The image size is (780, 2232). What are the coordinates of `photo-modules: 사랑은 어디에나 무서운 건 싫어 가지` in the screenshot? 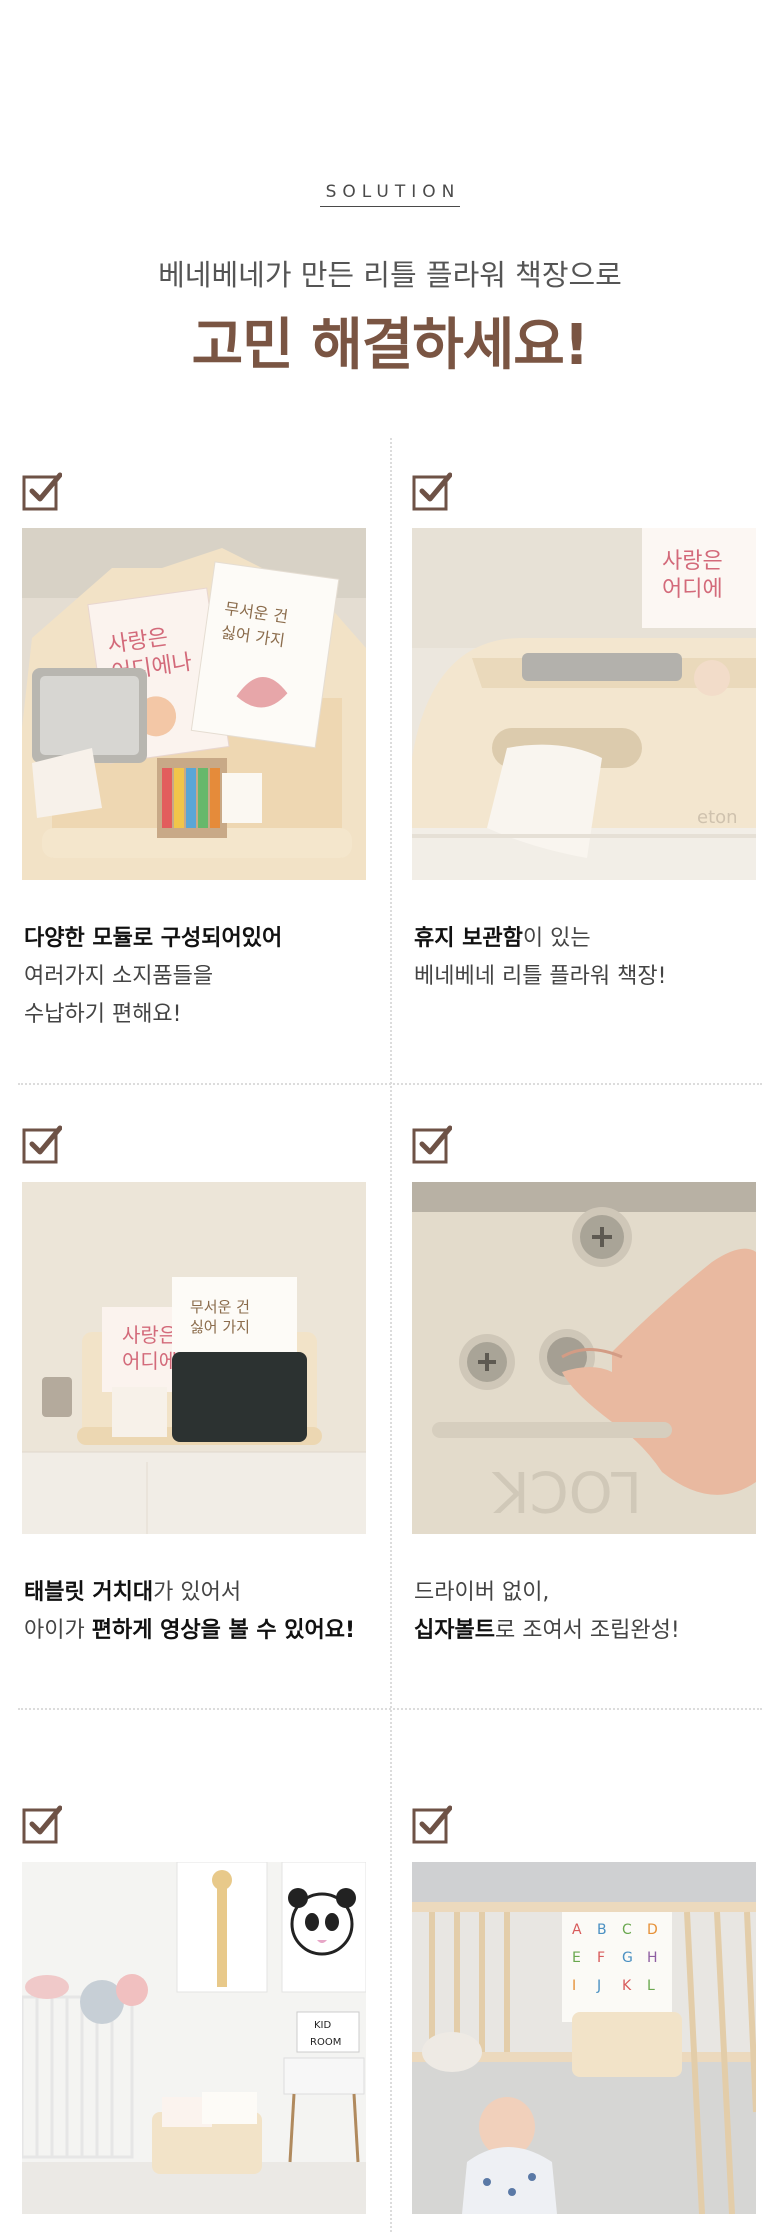 It's located at (194, 704).